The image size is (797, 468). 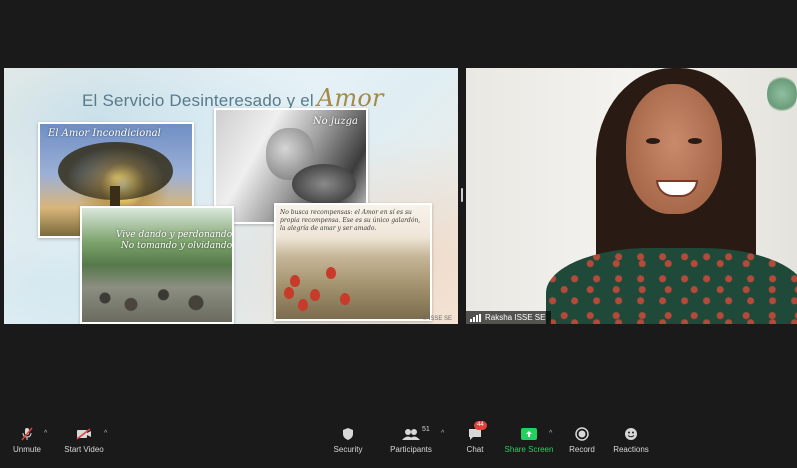 What do you see at coordinates (631, 434) in the screenshot?
I see `reactions-icon` at bounding box center [631, 434].